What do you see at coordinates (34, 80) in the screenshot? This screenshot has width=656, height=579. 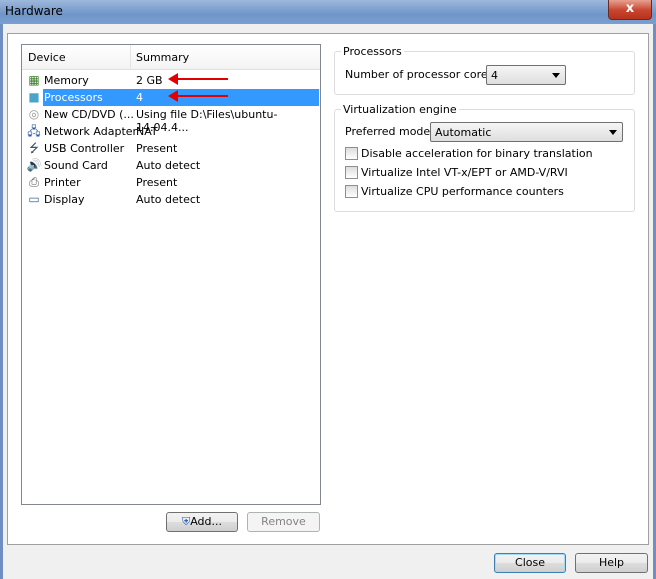 I see `memory-icon: ▦` at bounding box center [34, 80].